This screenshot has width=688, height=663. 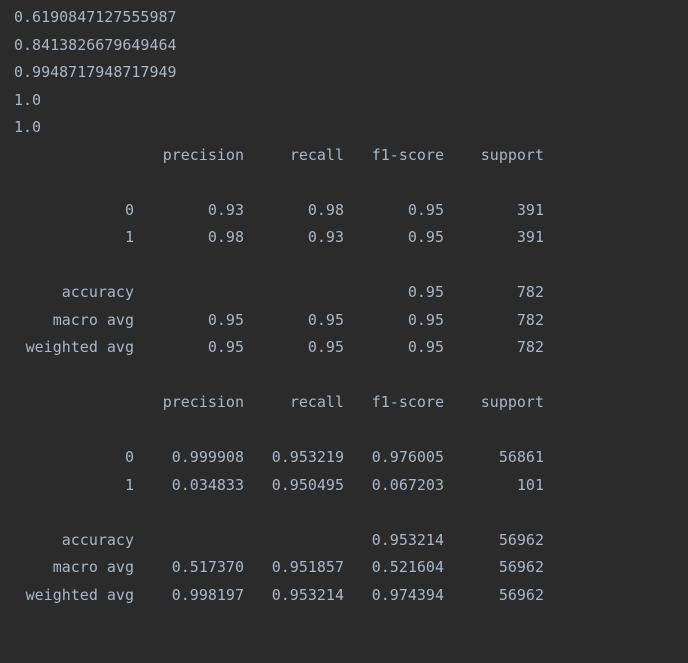 I want to click on row-support: 101, so click(x=530, y=484).